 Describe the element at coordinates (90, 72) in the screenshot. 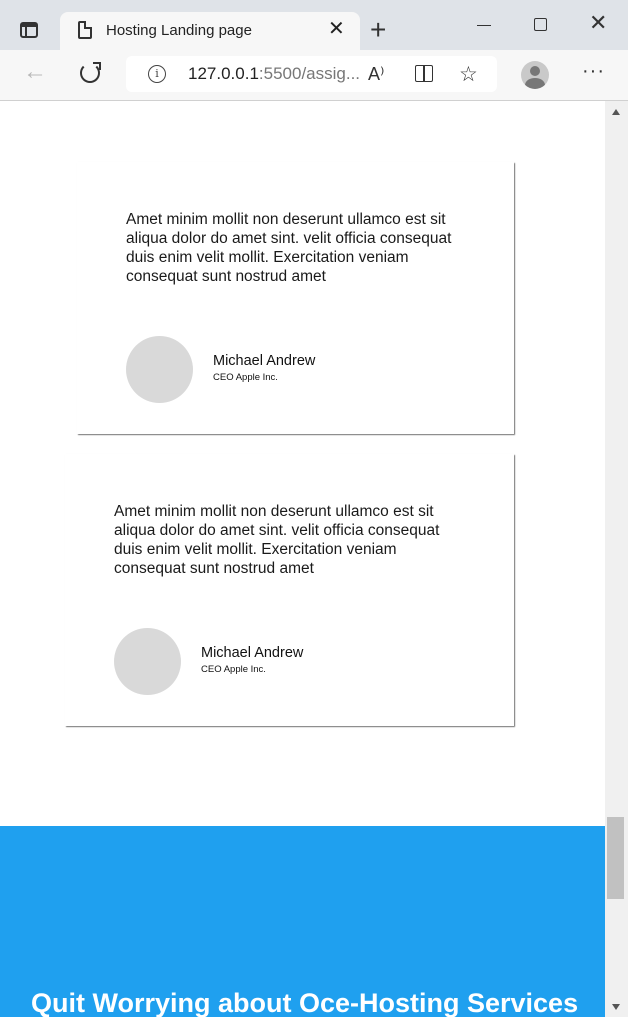

I see `reload-icon` at that location.